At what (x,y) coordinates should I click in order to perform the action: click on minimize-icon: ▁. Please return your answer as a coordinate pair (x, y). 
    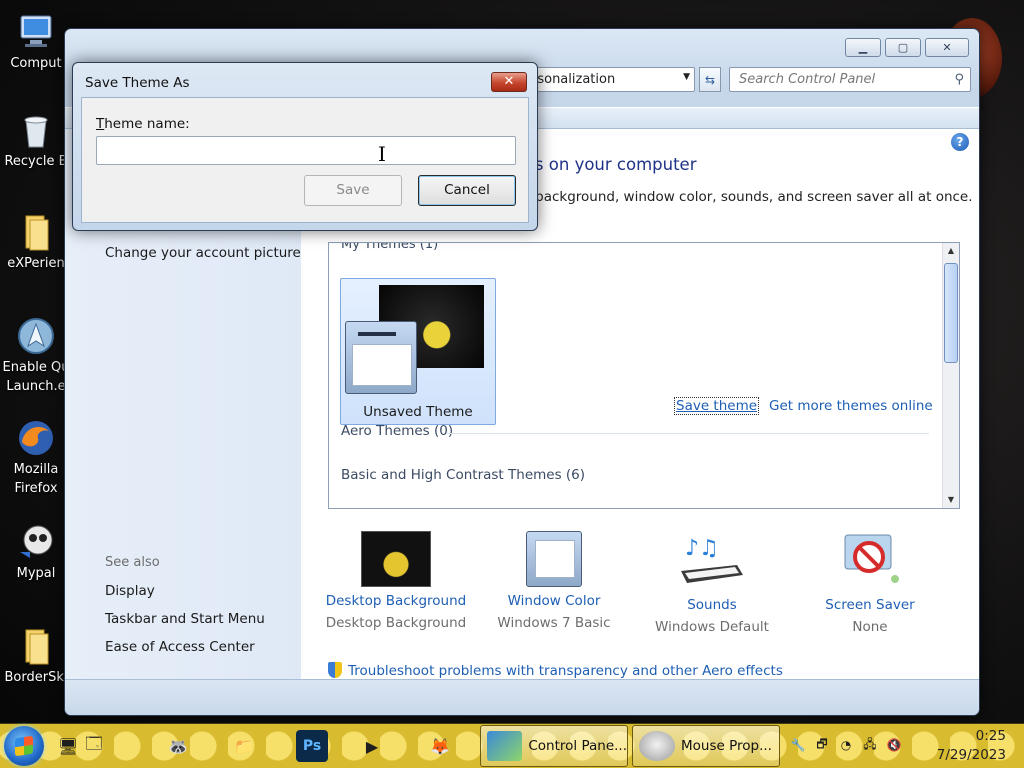
    Looking at the image, I should click on (863, 47).